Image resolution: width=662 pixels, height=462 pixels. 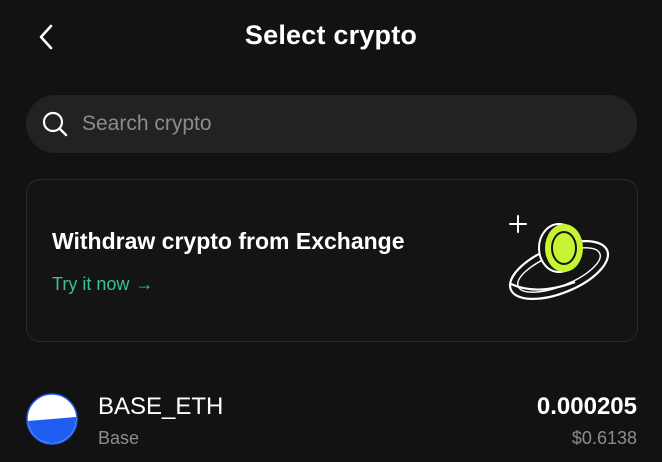 I want to click on base-eth-icon, so click(x=52, y=419).